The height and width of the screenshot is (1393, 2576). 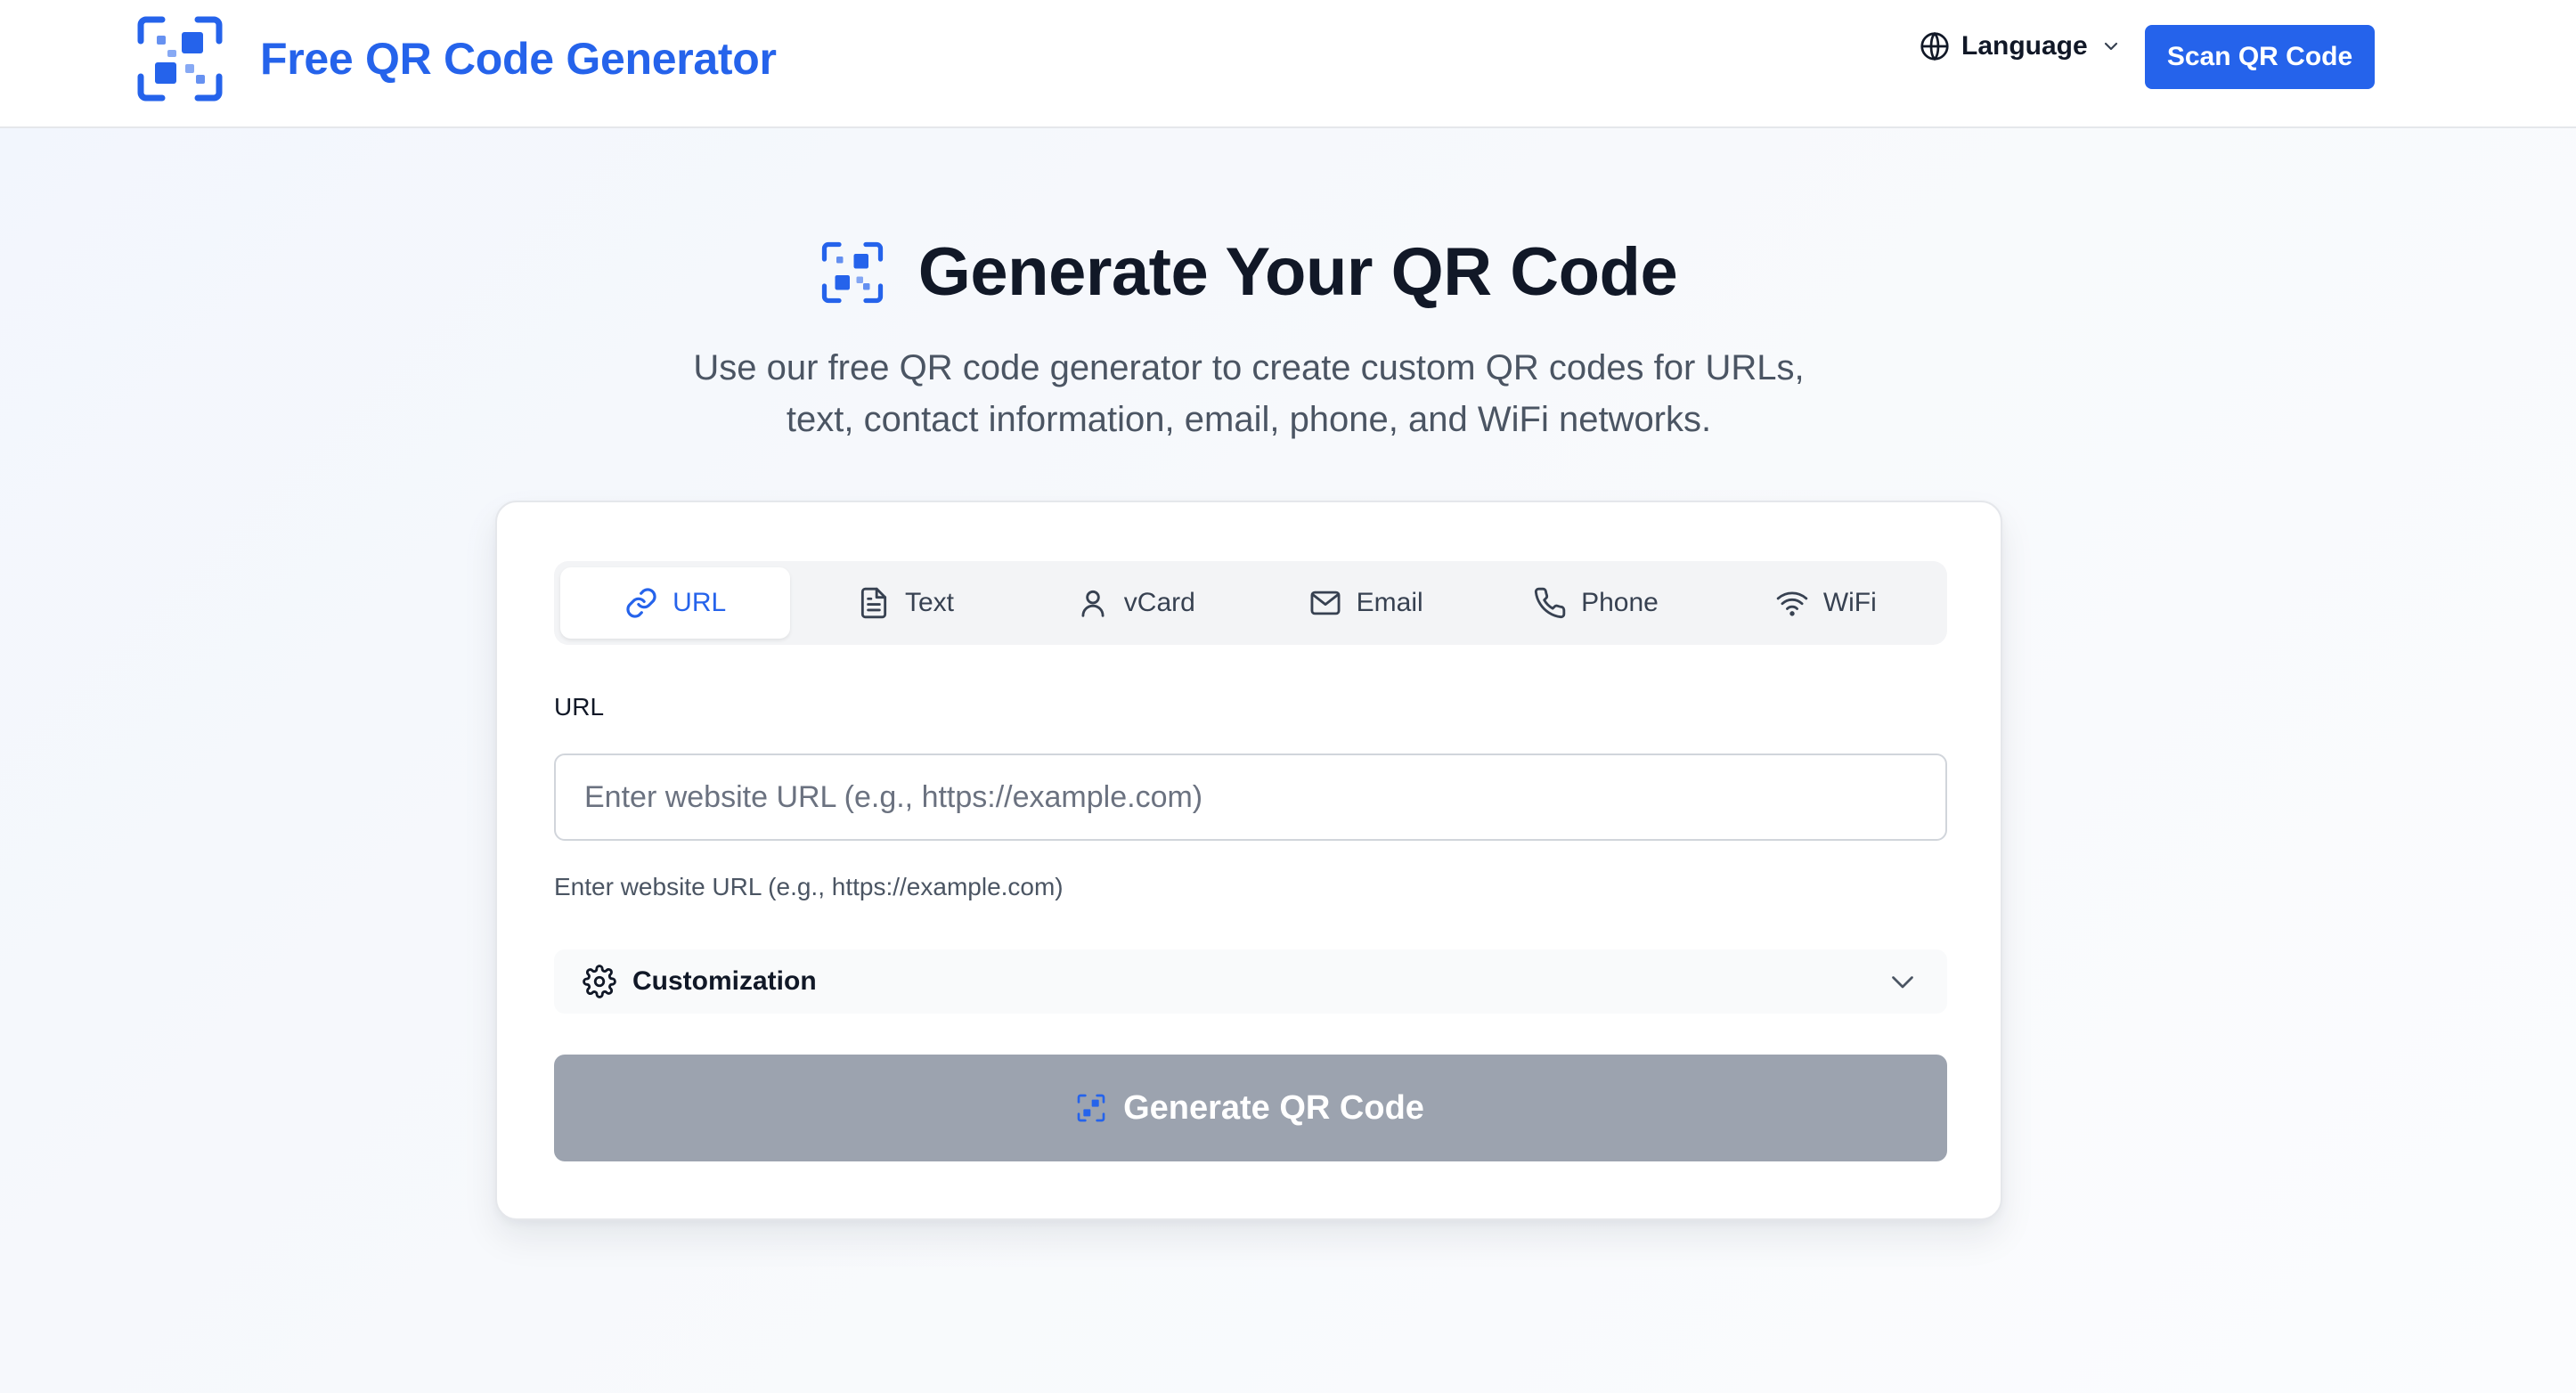 I want to click on tab-phone: Phone, so click(x=1595, y=603).